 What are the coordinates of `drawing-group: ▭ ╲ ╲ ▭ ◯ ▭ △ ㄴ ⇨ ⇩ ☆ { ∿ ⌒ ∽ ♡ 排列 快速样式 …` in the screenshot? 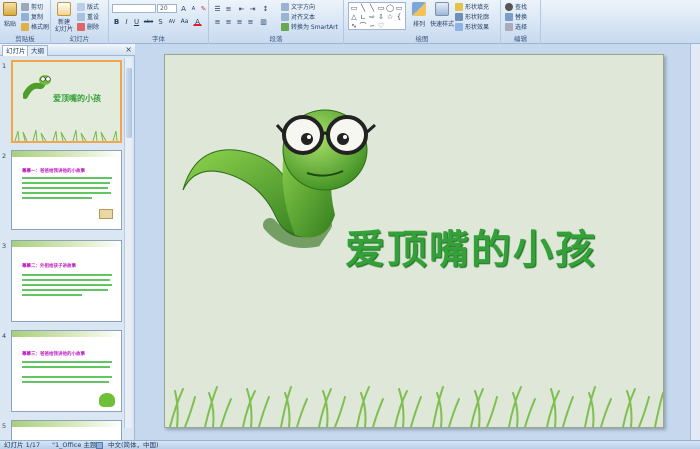 It's located at (422, 22).